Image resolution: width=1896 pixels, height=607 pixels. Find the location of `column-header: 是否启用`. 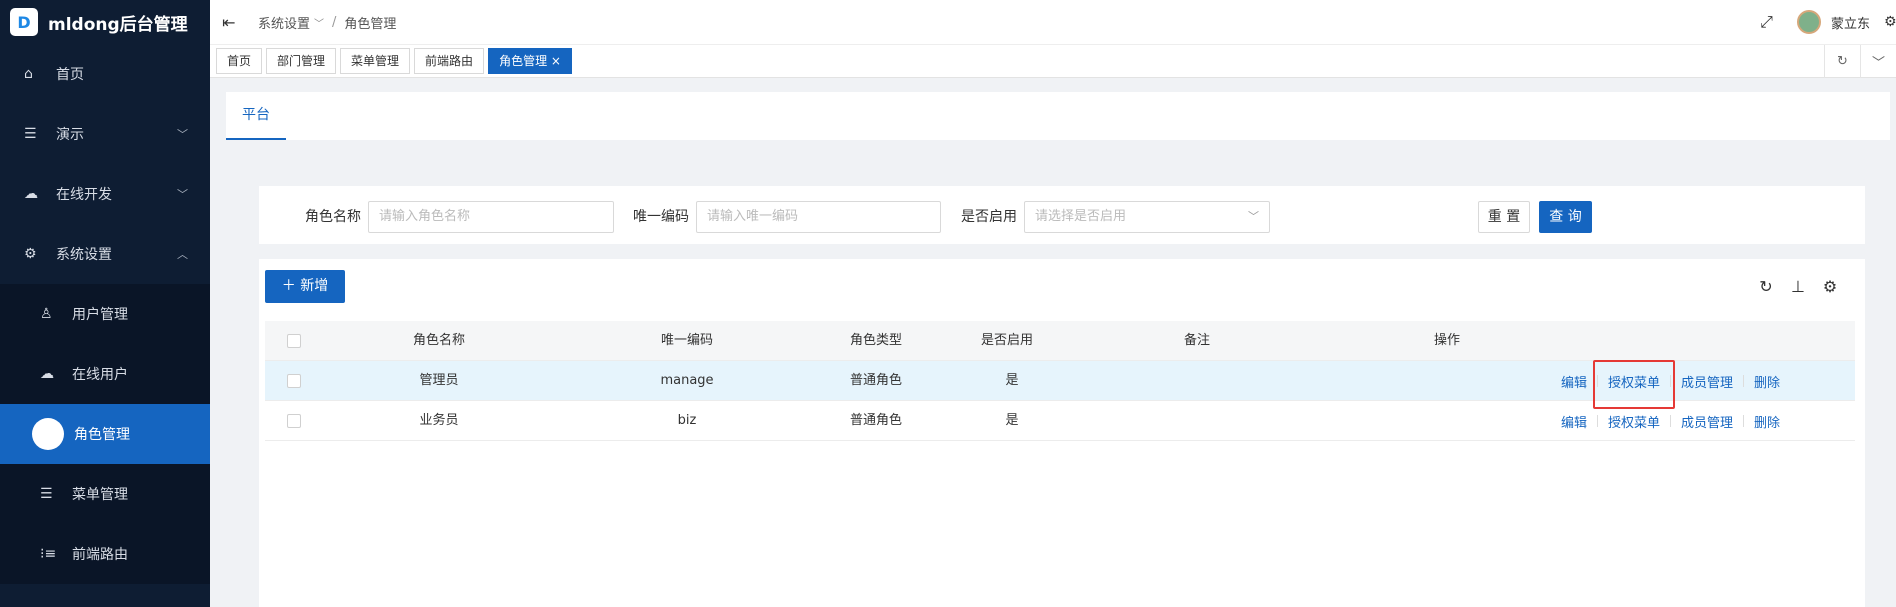

column-header: 是否启用 is located at coordinates (1006, 340).